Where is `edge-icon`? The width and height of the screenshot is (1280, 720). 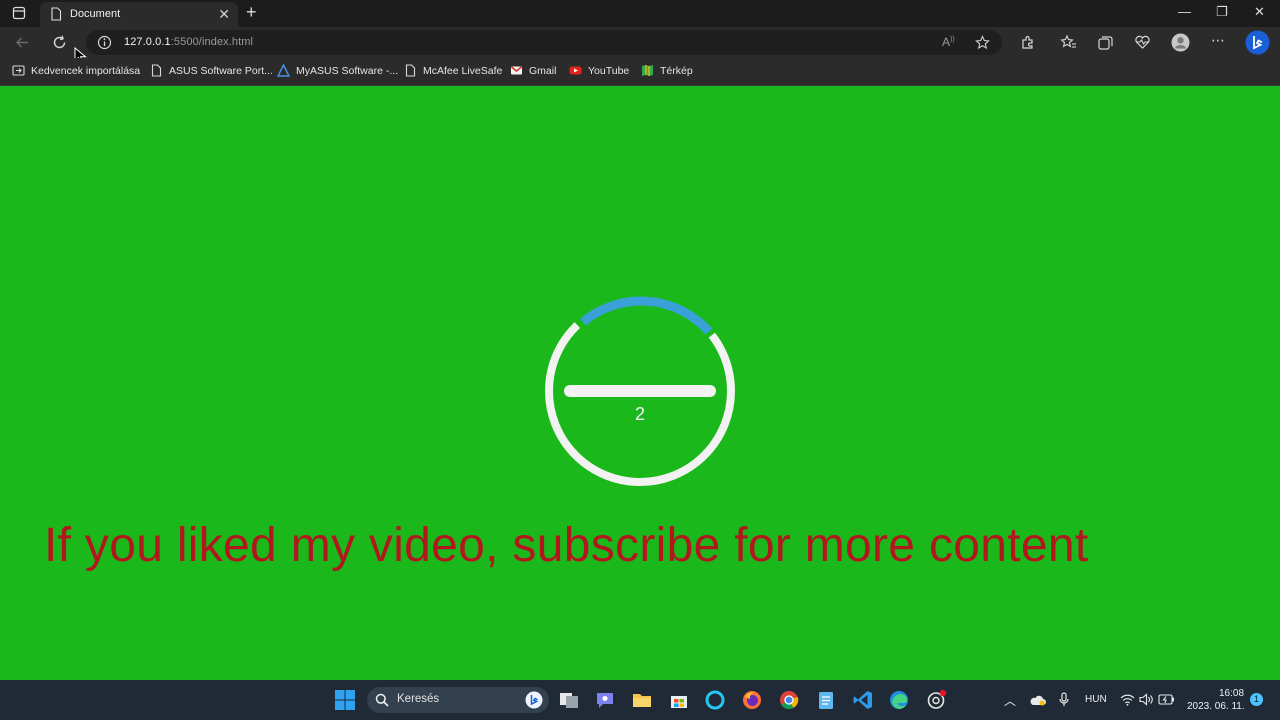
edge-icon is located at coordinates (899, 700).